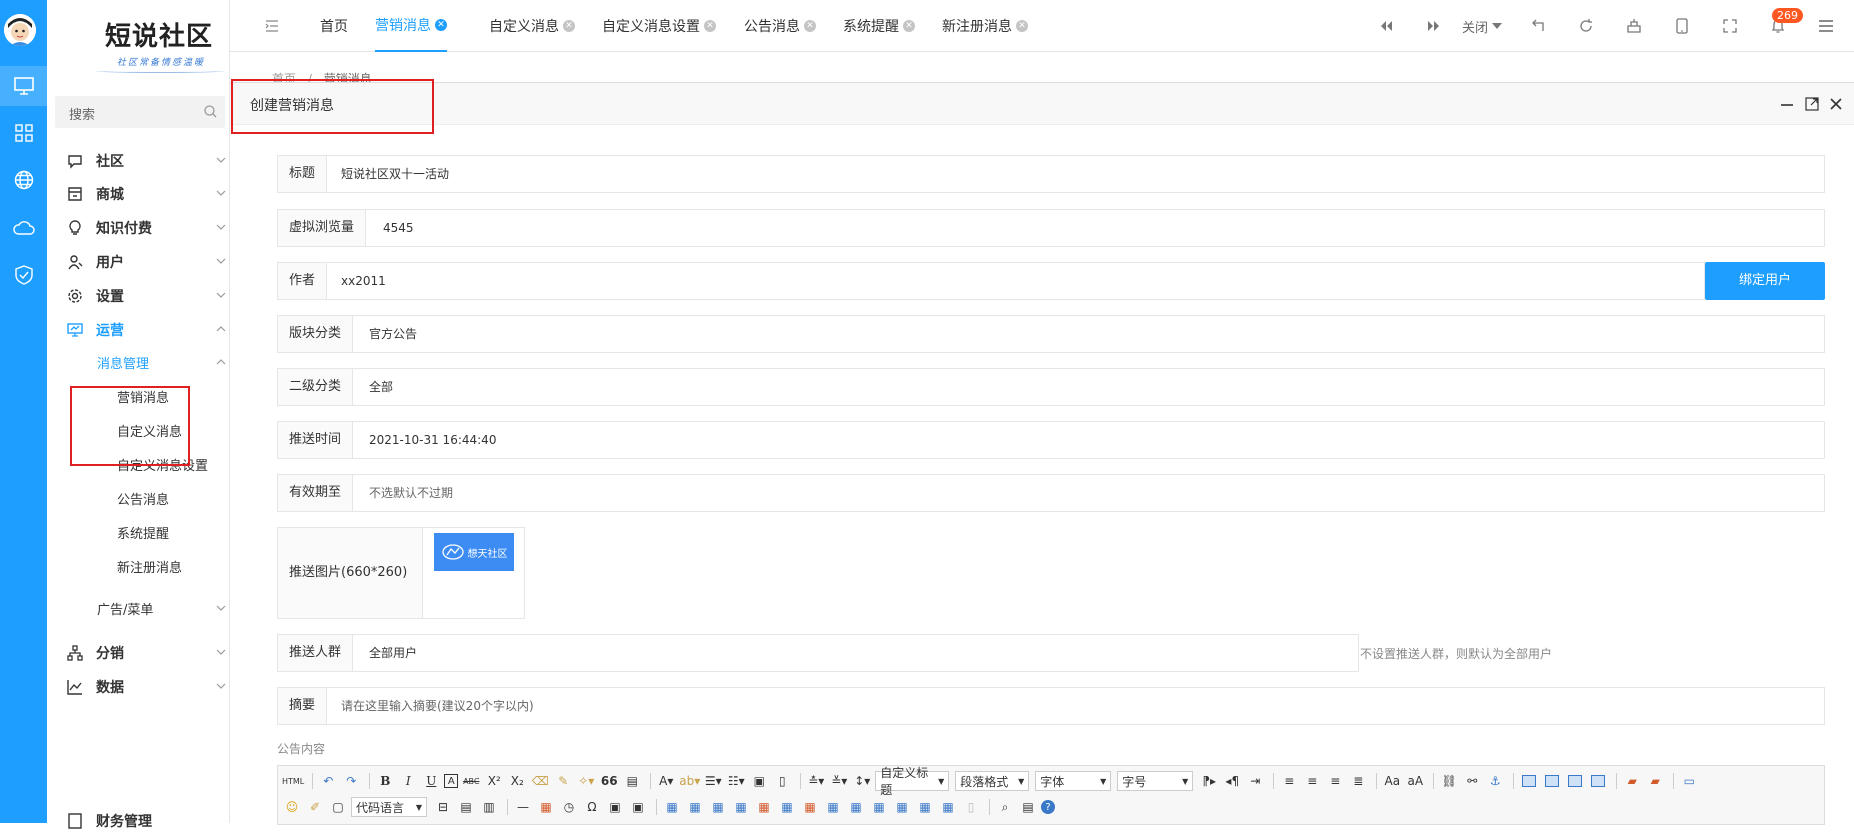 The width and height of the screenshot is (1854, 835). I want to click on search-icon: ⌕, so click(1005, 807).